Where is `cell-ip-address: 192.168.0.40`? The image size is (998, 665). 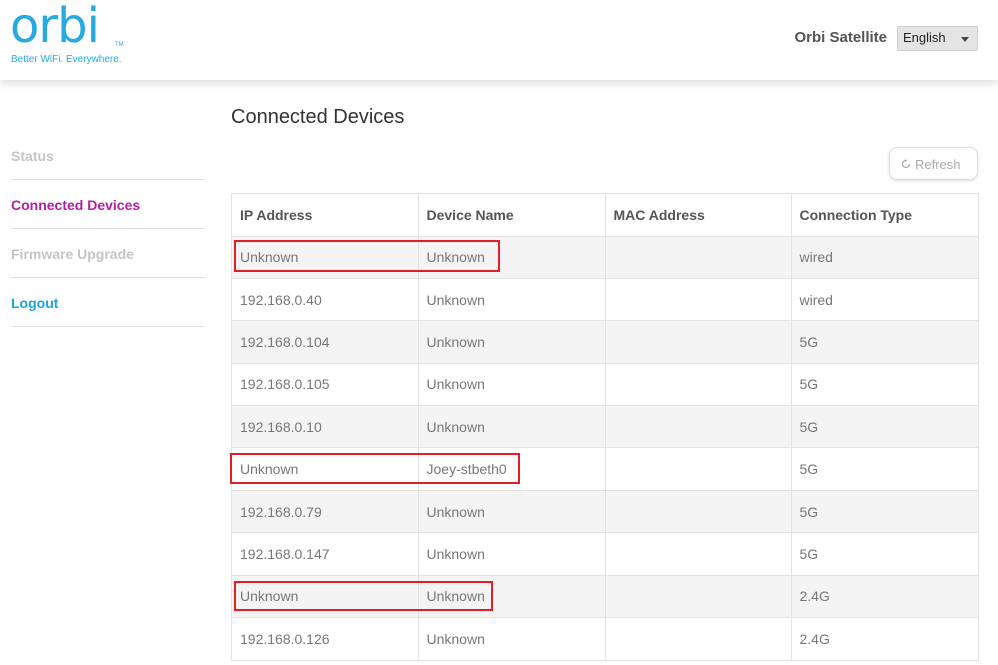 cell-ip-address: 192.168.0.40 is located at coordinates (325, 299).